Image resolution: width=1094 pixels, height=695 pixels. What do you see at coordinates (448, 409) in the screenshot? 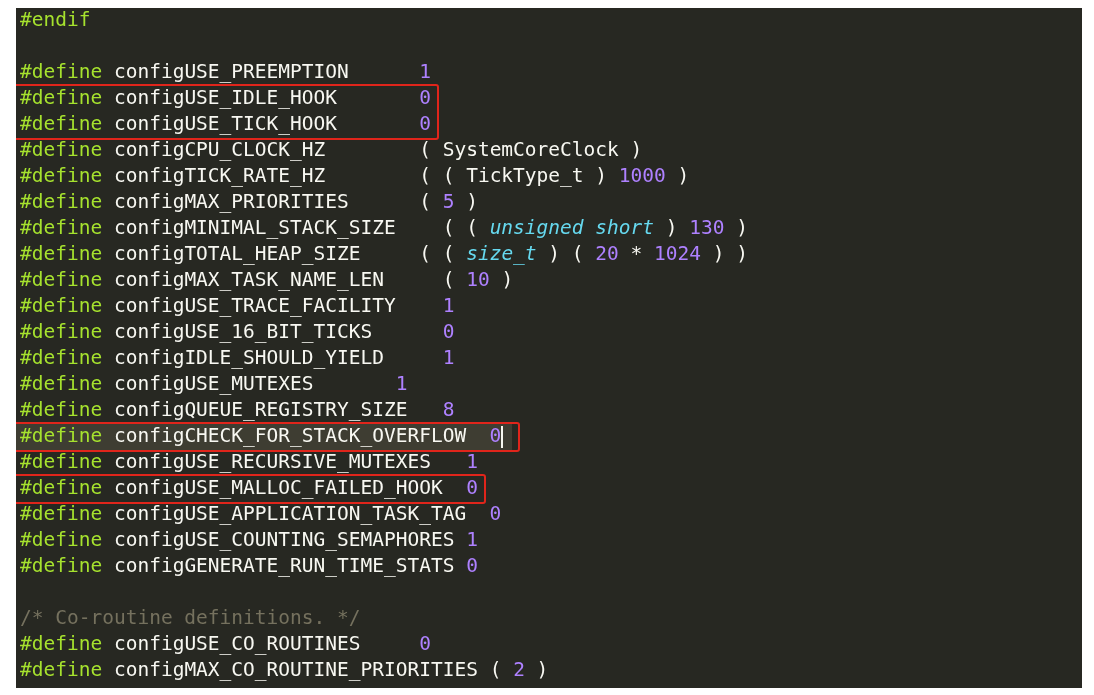
I see `macro-value: 8` at bounding box center [448, 409].